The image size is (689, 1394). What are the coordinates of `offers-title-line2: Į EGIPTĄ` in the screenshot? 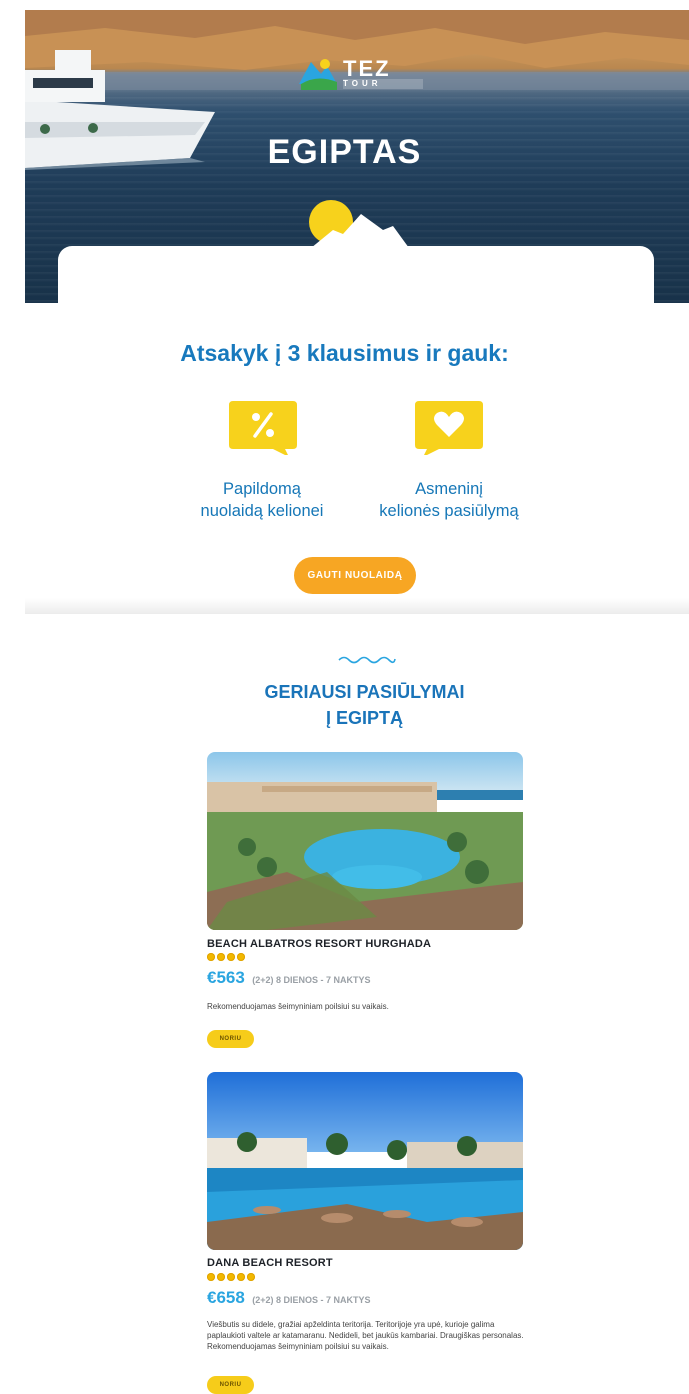 It's located at (364, 718).